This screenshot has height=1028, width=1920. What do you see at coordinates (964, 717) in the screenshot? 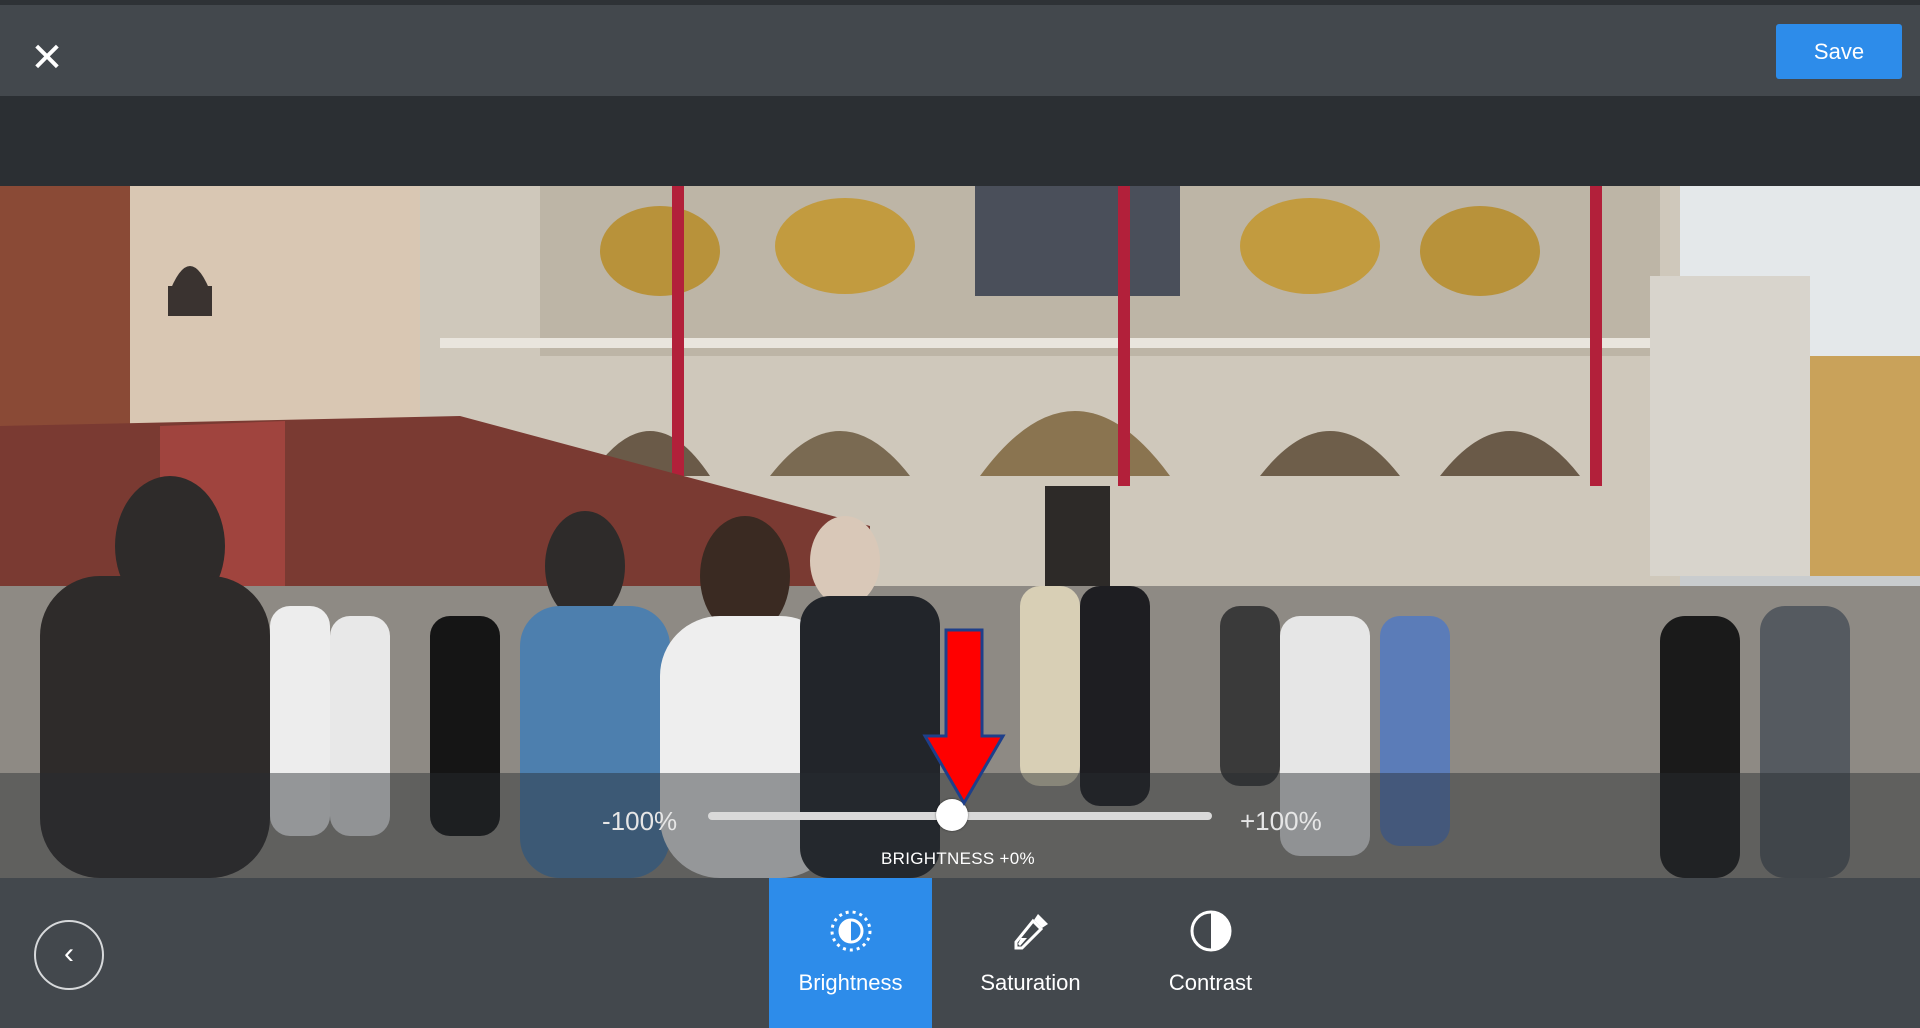
I see `annotation-arrow-icon` at bounding box center [964, 717].